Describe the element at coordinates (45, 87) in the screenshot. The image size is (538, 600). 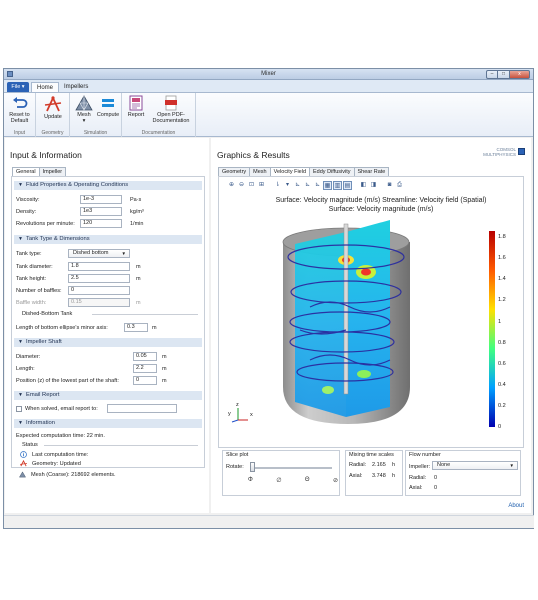
I see `tab-home: Home` at that location.